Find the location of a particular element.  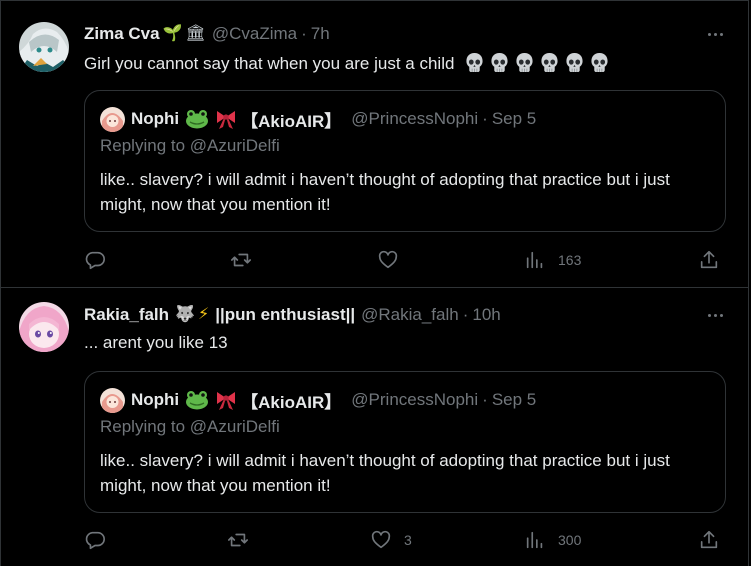

high-voltage-emoji: ⚡ is located at coordinates (203, 314).